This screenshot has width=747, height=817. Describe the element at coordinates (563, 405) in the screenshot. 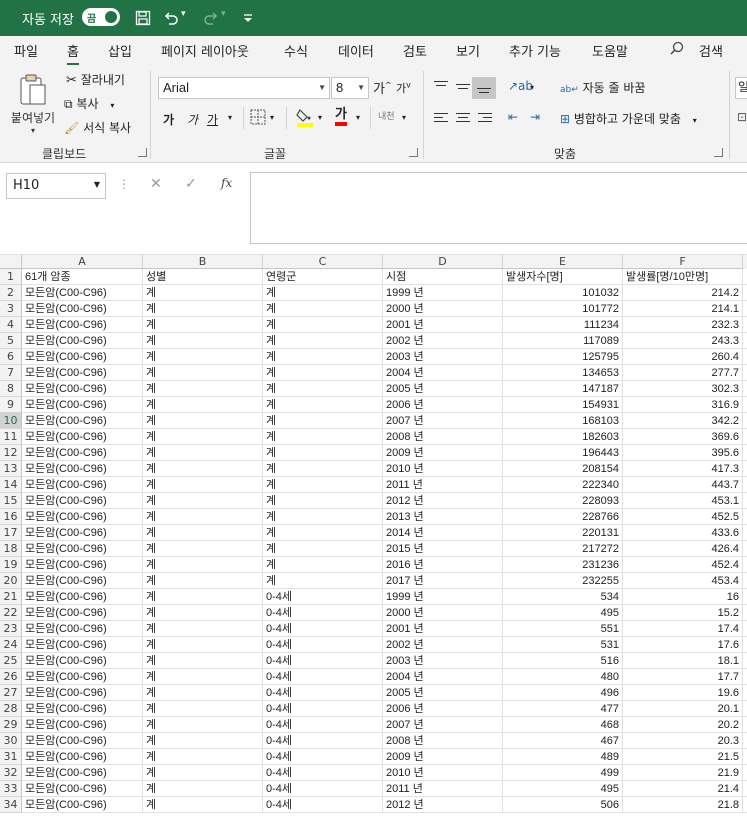

I see `table-cell: 154931` at that location.